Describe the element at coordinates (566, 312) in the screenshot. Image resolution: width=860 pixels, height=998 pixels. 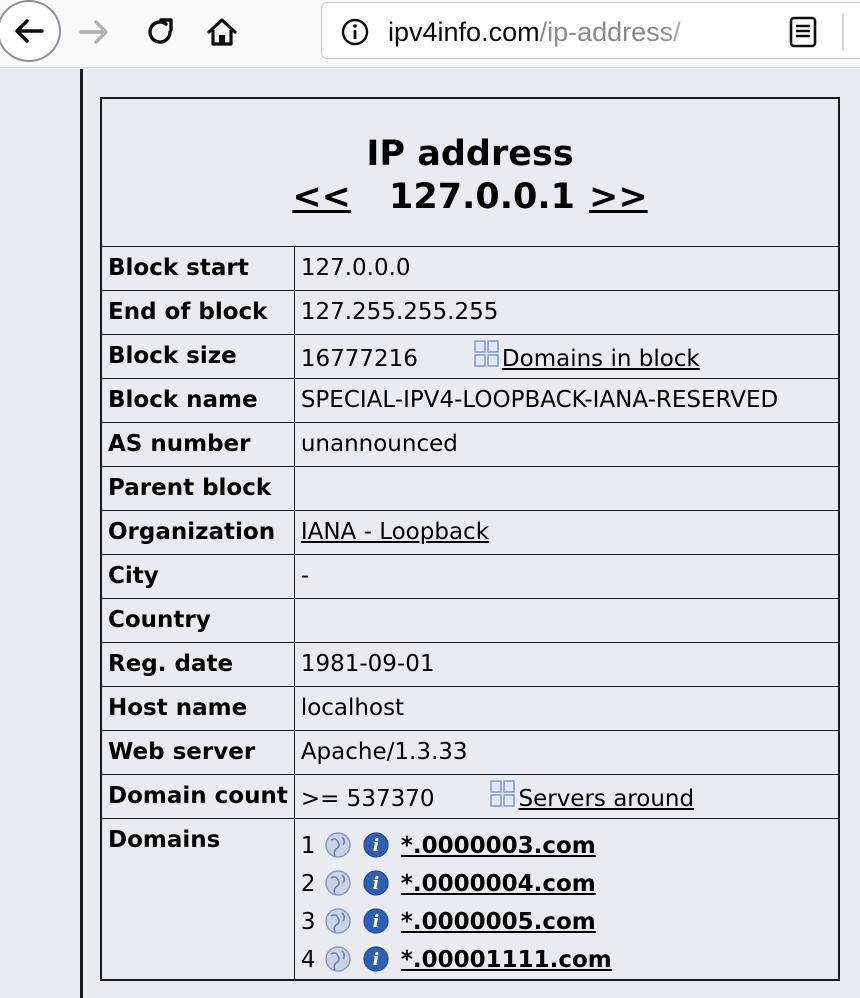
I see `value-end-of-block: 127.255.255.255` at that location.